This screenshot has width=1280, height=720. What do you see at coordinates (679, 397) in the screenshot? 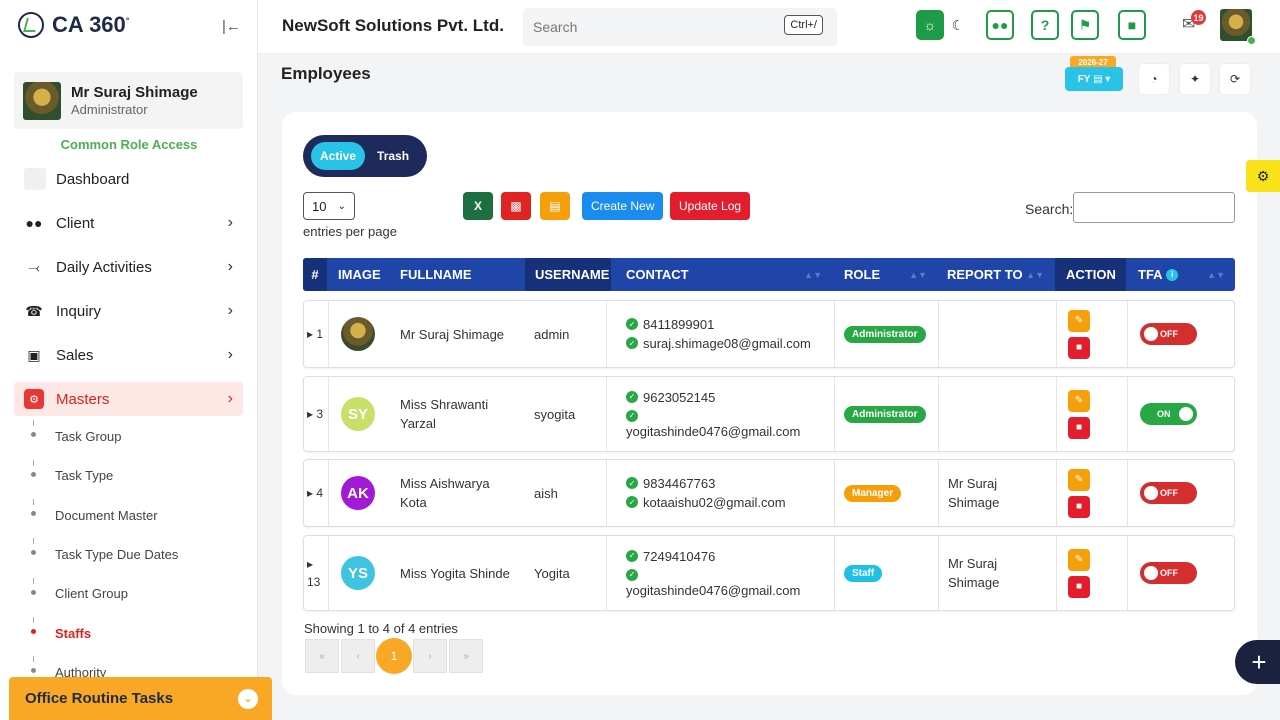
I see `row-phone: 9623052145` at bounding box center [679, 397].